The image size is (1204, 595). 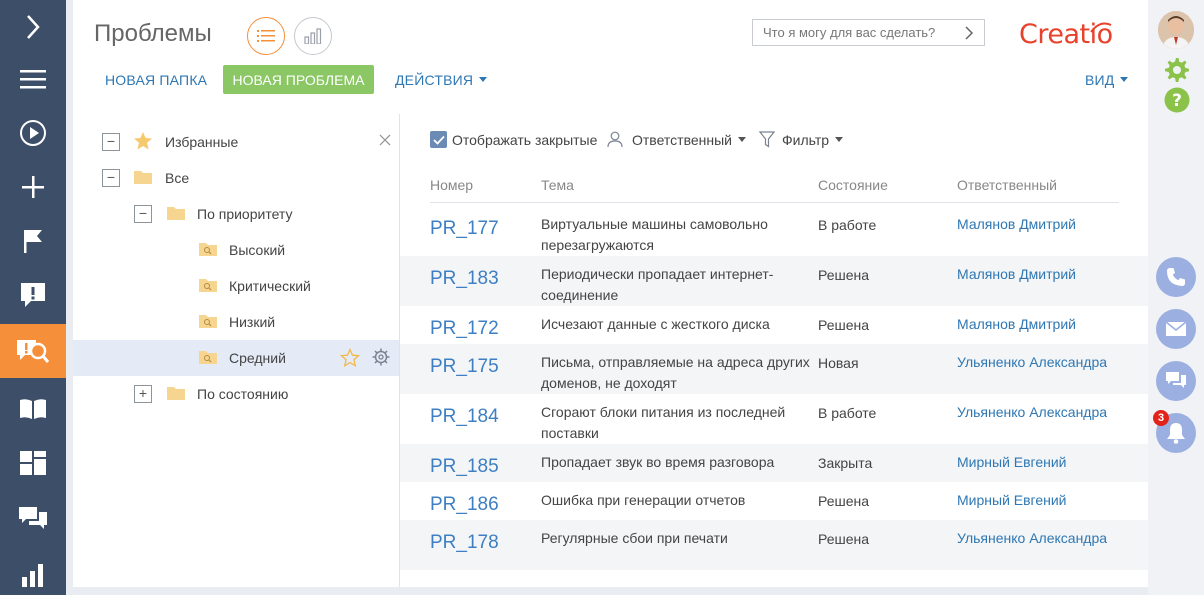 I want to click on notification-count-badge: 3, so click(x=1161, y=418).